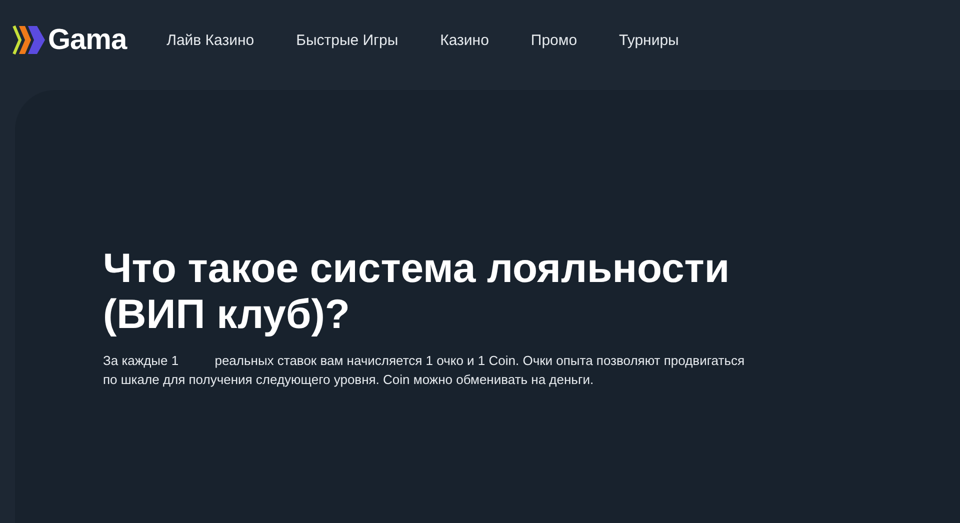 This screenshot has height=523, width=960. I want to click on nav-link: Промо, so click(554, 40).